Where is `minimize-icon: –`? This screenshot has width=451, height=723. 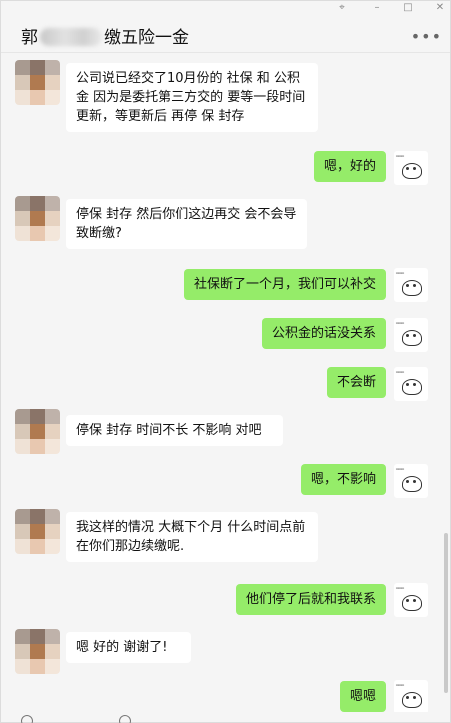 minimize-icon: – is located at coordinates (377, 8).